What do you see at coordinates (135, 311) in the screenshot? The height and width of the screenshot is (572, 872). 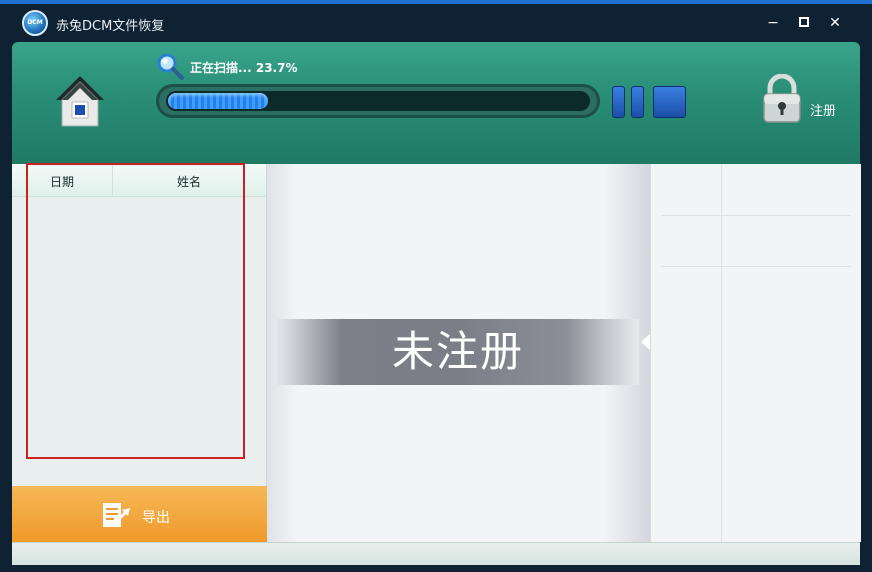 I see `highlight-annotation` at bounding box center [135, 311].